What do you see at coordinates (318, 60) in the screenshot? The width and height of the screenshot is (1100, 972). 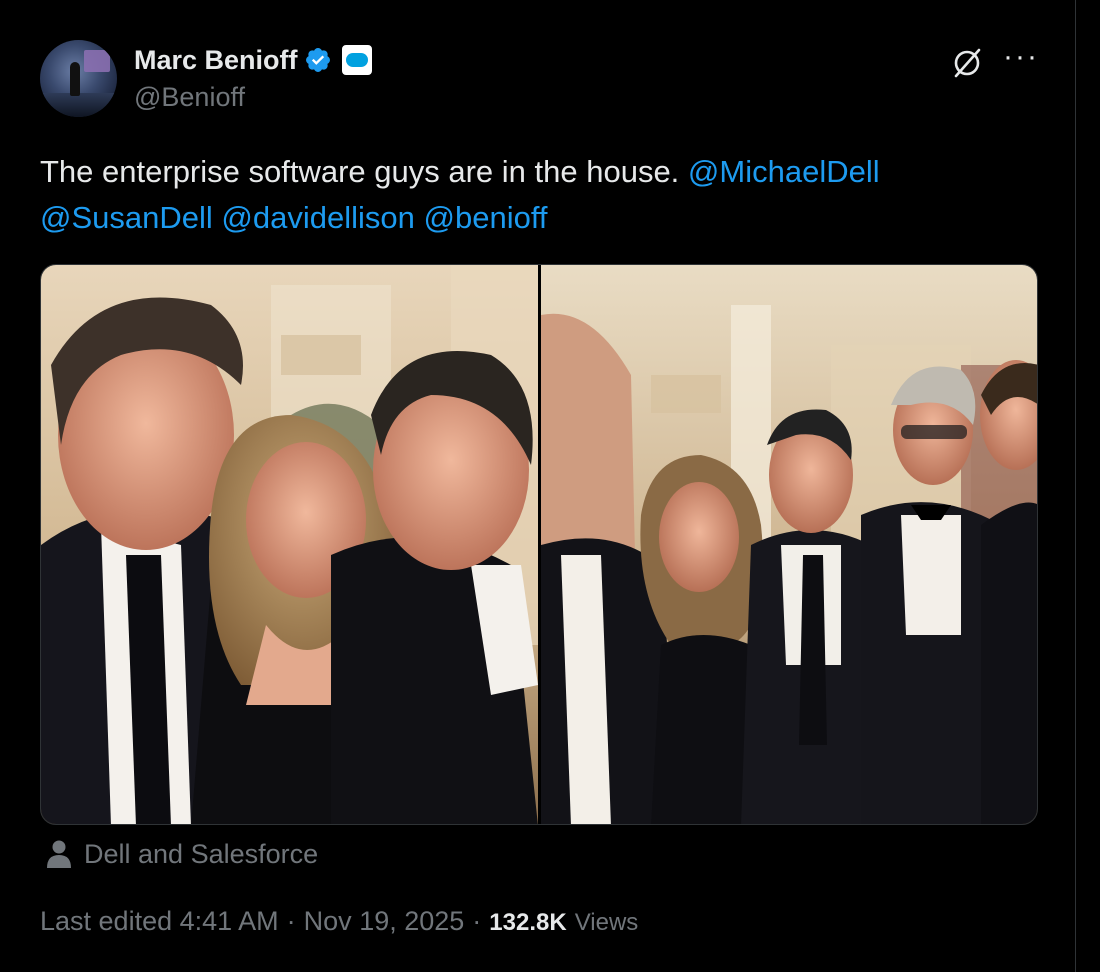 I see `verified-badge-icon` at bounding box center [318, 60].